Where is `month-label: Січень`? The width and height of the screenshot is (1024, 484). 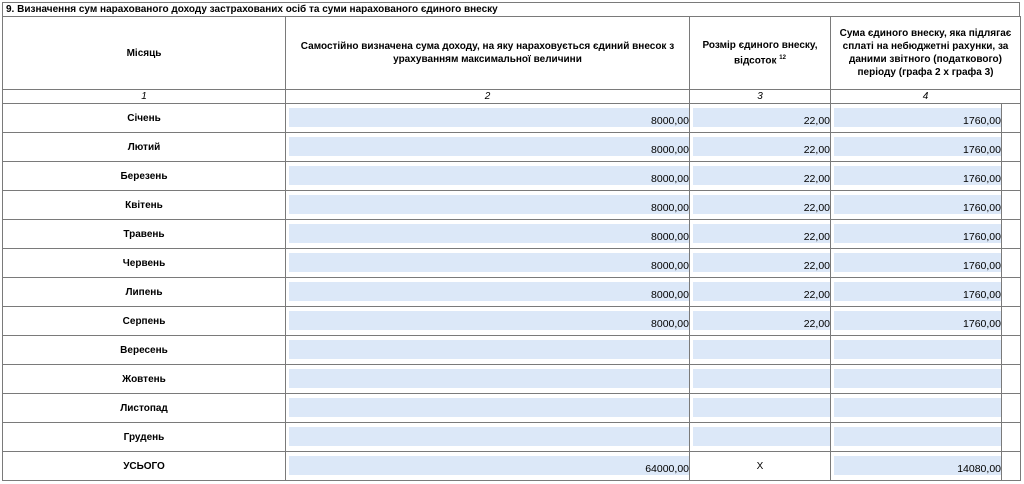 month-label: Січень is located at coordinates (144, 118).